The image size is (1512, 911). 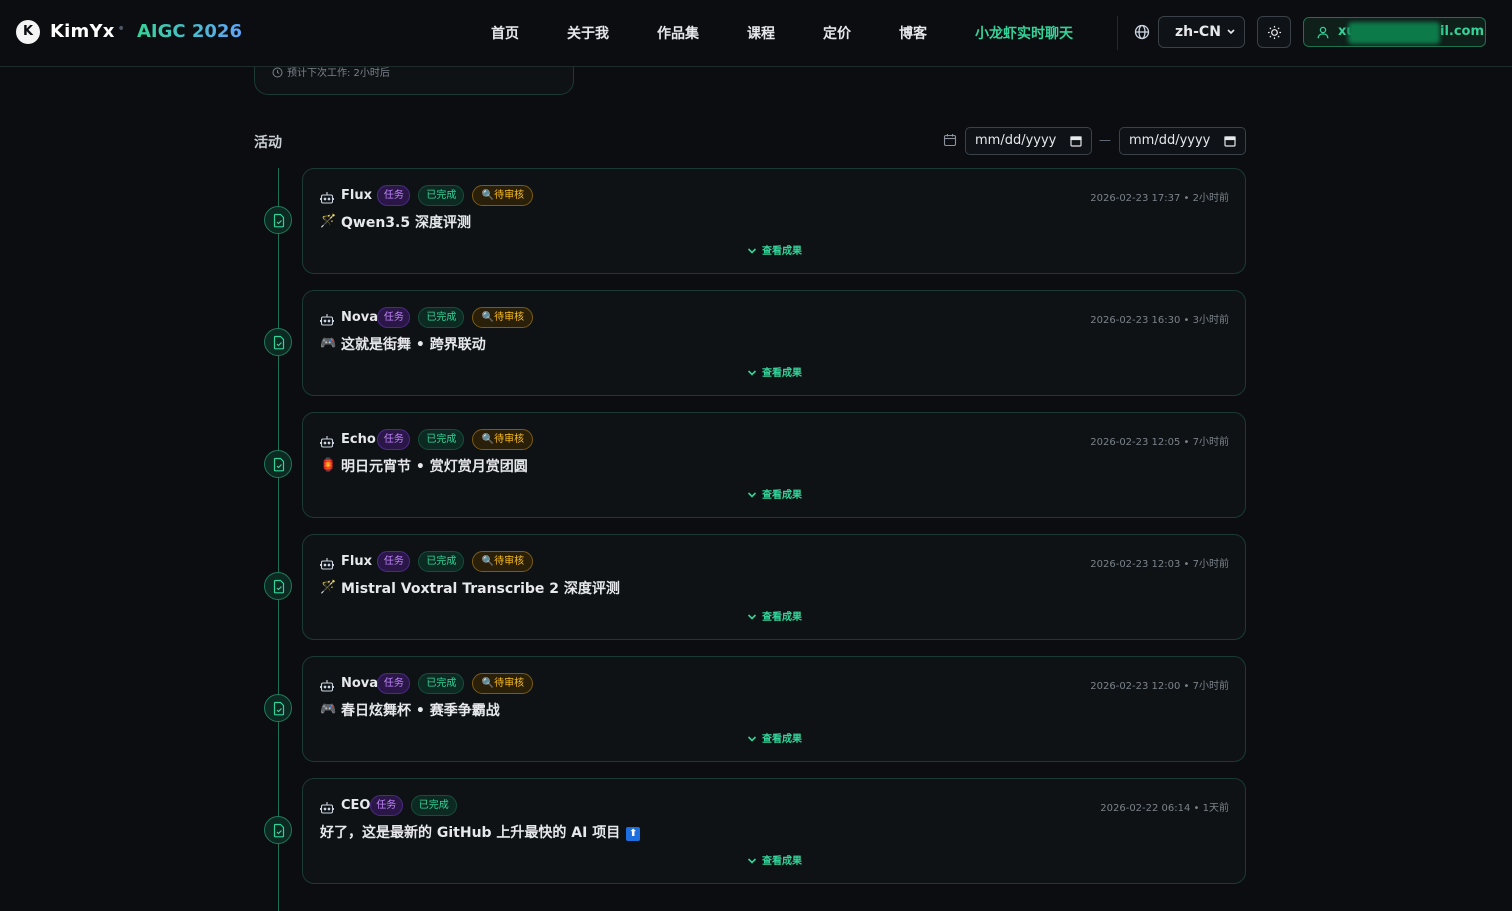 What do you see at coordinates (1024, 33) in the screenshot?
I see `nav-live-chat: 小龙虾实时聊天` at bounding box center [1024, 33].